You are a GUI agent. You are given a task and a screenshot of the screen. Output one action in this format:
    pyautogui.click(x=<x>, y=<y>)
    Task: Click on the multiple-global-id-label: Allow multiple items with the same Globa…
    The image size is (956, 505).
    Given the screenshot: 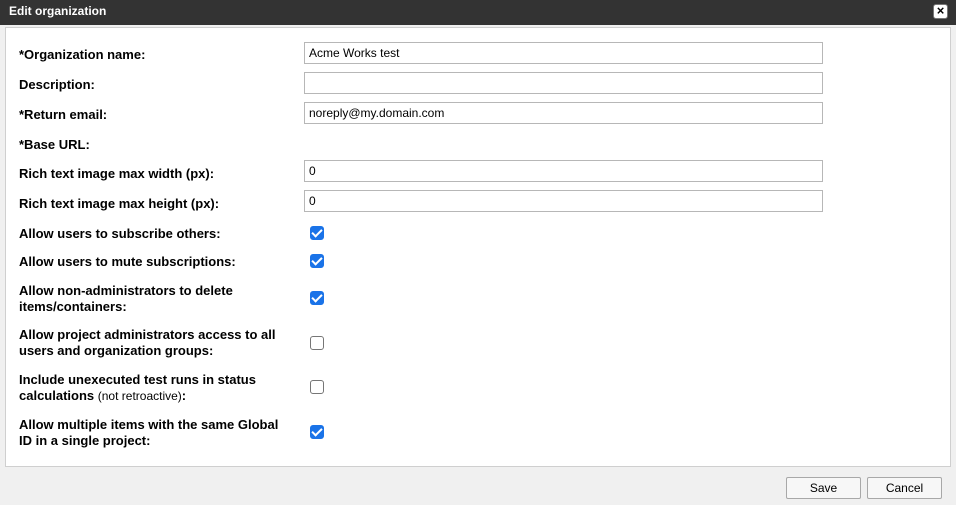 What is the action you would take?
    pyautogui.click(x=159, y=433)
    